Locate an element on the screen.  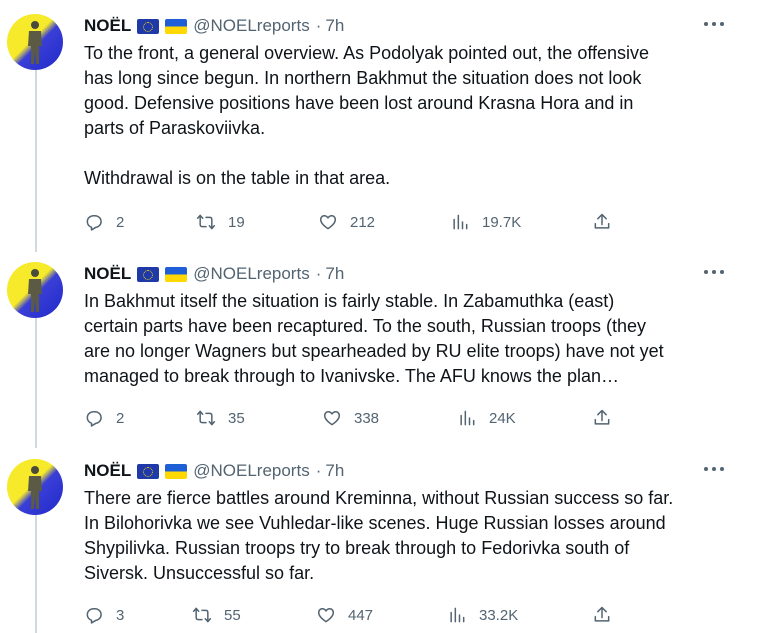
action-bar: 3 55 447 33.2K is located at coordinates (354, 615).